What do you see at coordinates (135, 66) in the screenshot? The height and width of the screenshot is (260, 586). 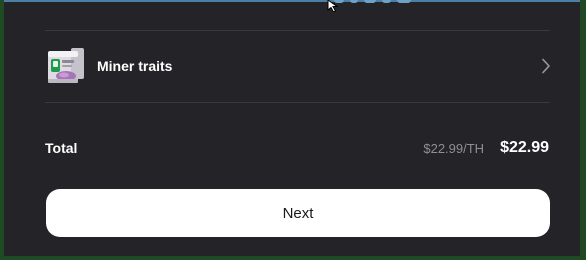 I see `miner-traits-label: Miner traits` at bounding box center [135, 66].